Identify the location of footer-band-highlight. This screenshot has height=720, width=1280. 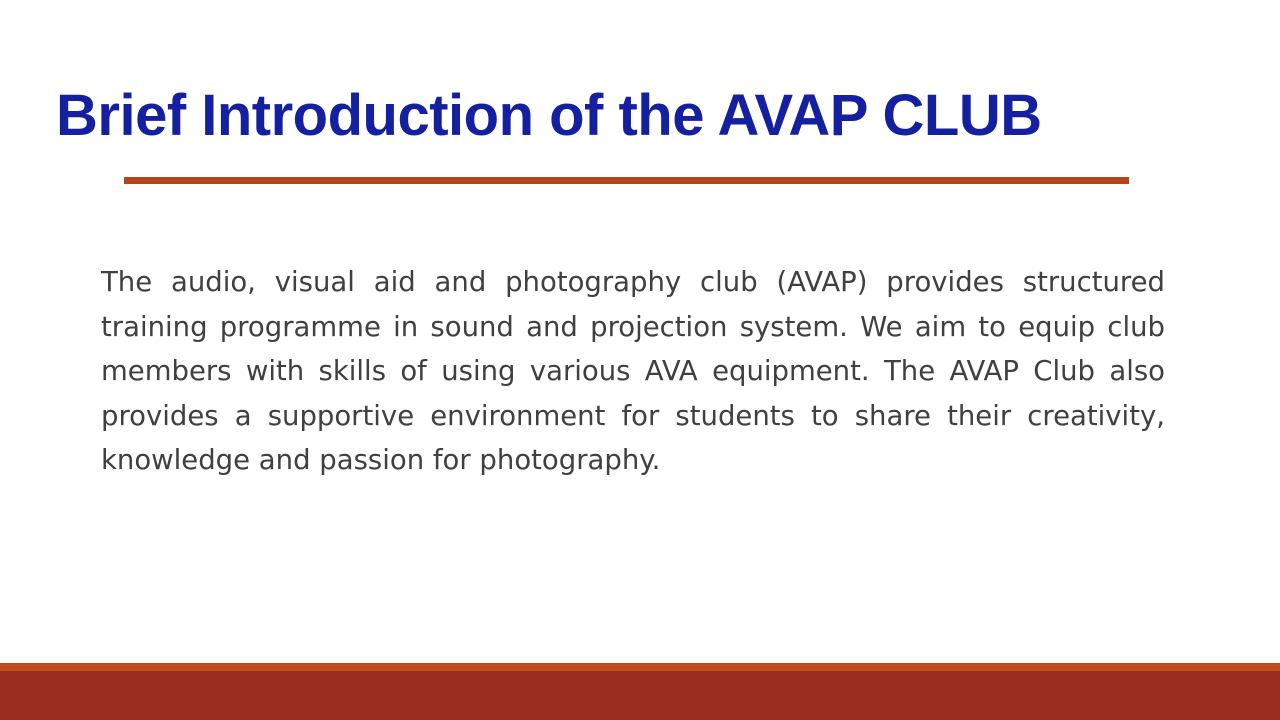
(640, 667).